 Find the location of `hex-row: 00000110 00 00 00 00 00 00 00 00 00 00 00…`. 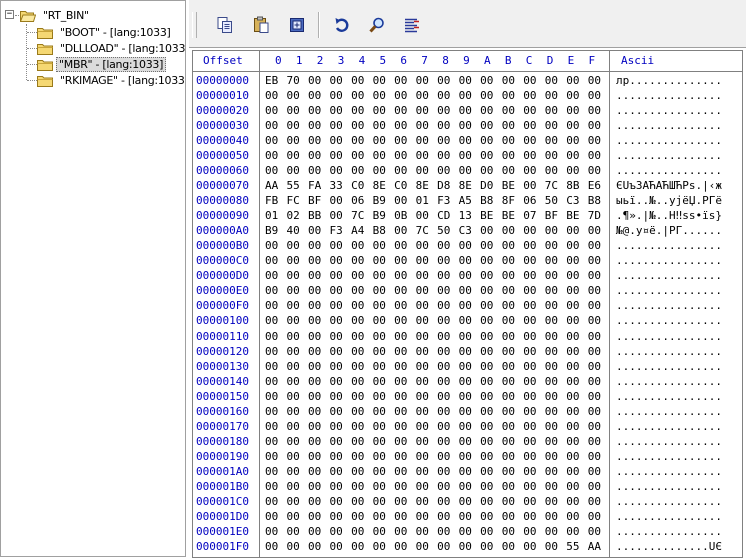

hex-row: 00000110 00 00 00 00 00 00 00 00 00 00 00… is located at coordinates (467, 336).